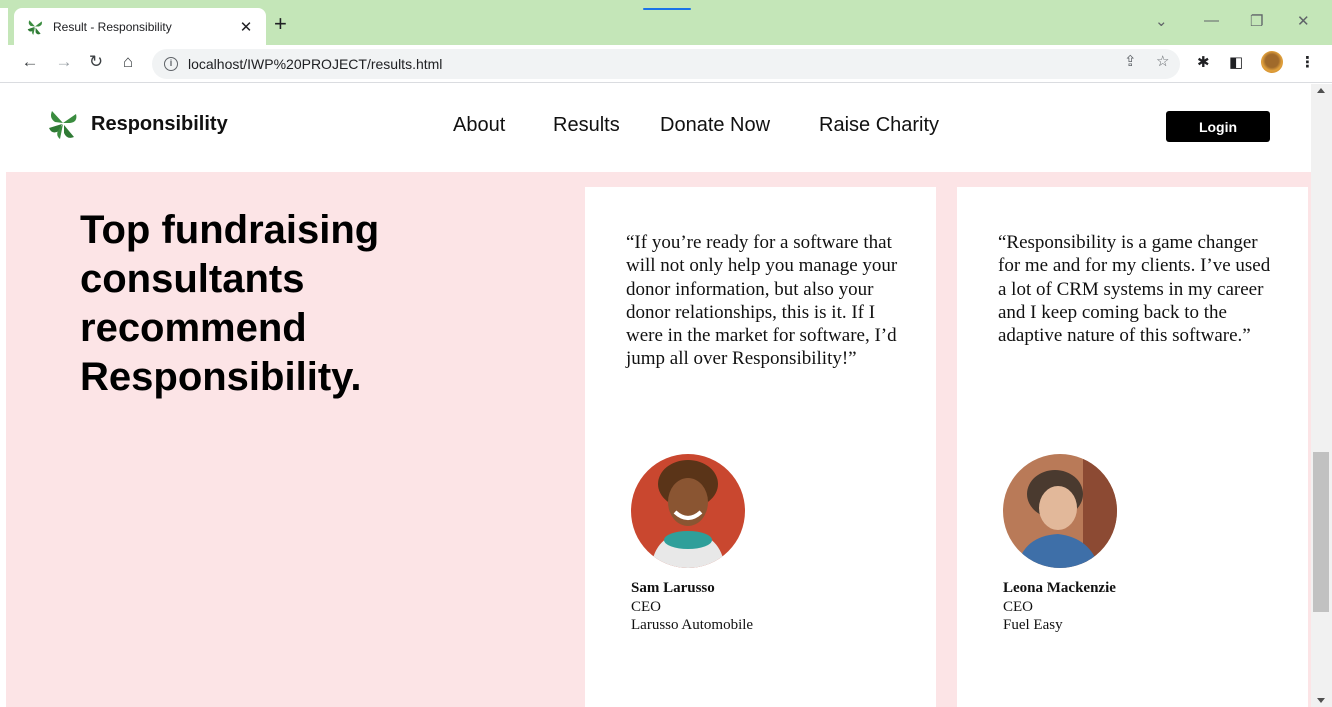 This screenshot has width=1332, height=707. What do you see at coordinates (159, 124) in the screenshot?
I see `brand-name: Responsibility` at bounding box center [159, 124].